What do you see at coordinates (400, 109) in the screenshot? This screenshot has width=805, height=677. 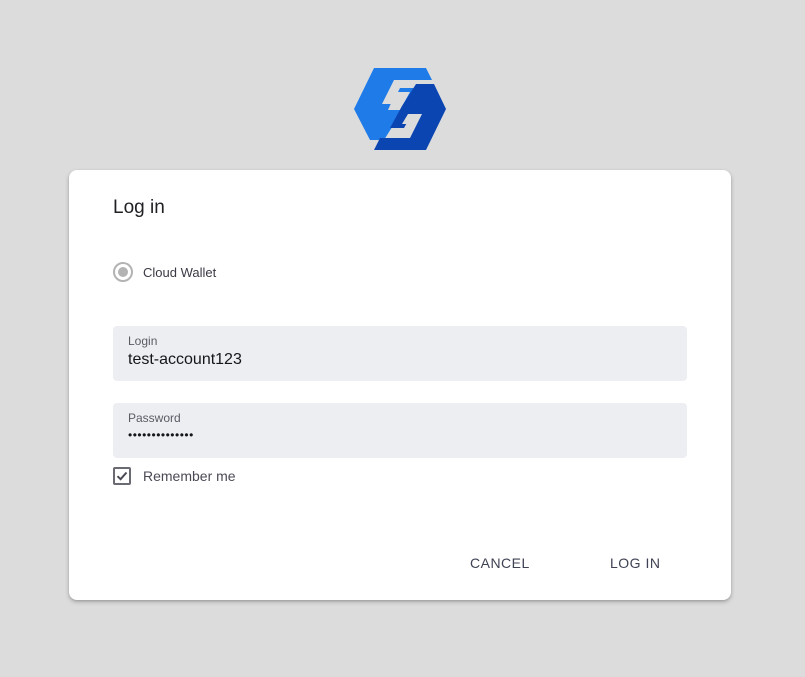 I see `app-logo-icon` at bounding box center [400, 109].